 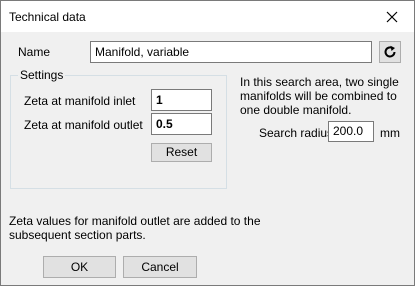 What do you see at coordinates (83, 125) in the screenshot?
I see `outlet-label: Zeta at manifold outlet` at bounding box center [83, 125].